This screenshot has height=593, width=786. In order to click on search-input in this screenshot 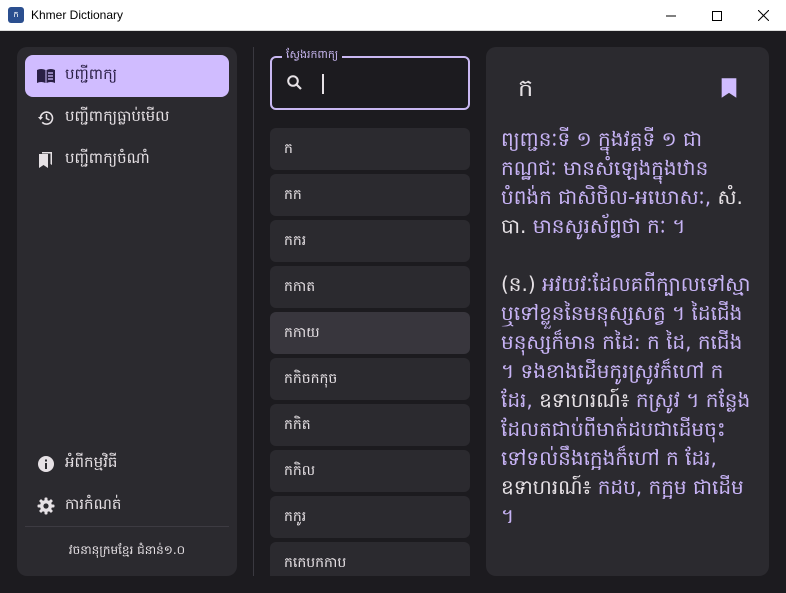, I will do `click(388, 83)`.